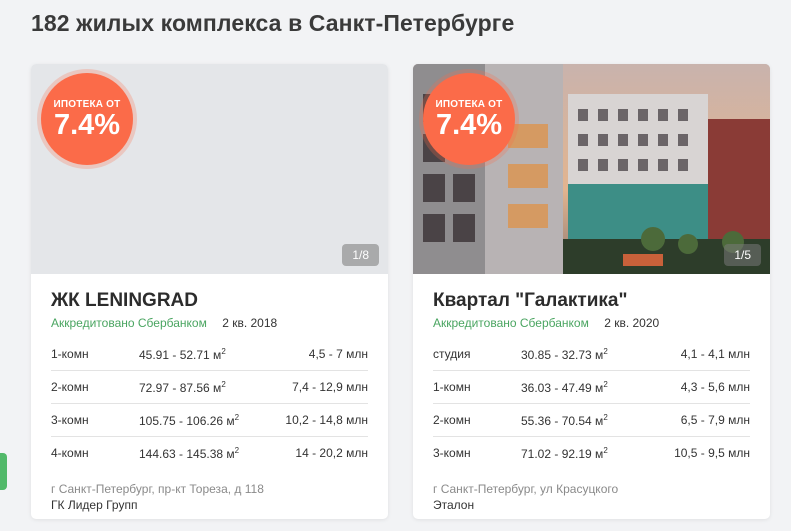 The width and height of the screenshot is (791, 531). I want to click on unit-price: 10,5 - 9,5 млн, so click(712, 453).